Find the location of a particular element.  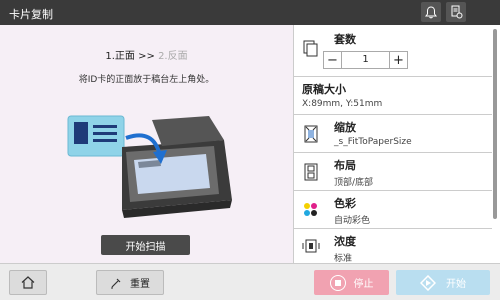

start-label: 开始 is located at coordinates (456, 284).